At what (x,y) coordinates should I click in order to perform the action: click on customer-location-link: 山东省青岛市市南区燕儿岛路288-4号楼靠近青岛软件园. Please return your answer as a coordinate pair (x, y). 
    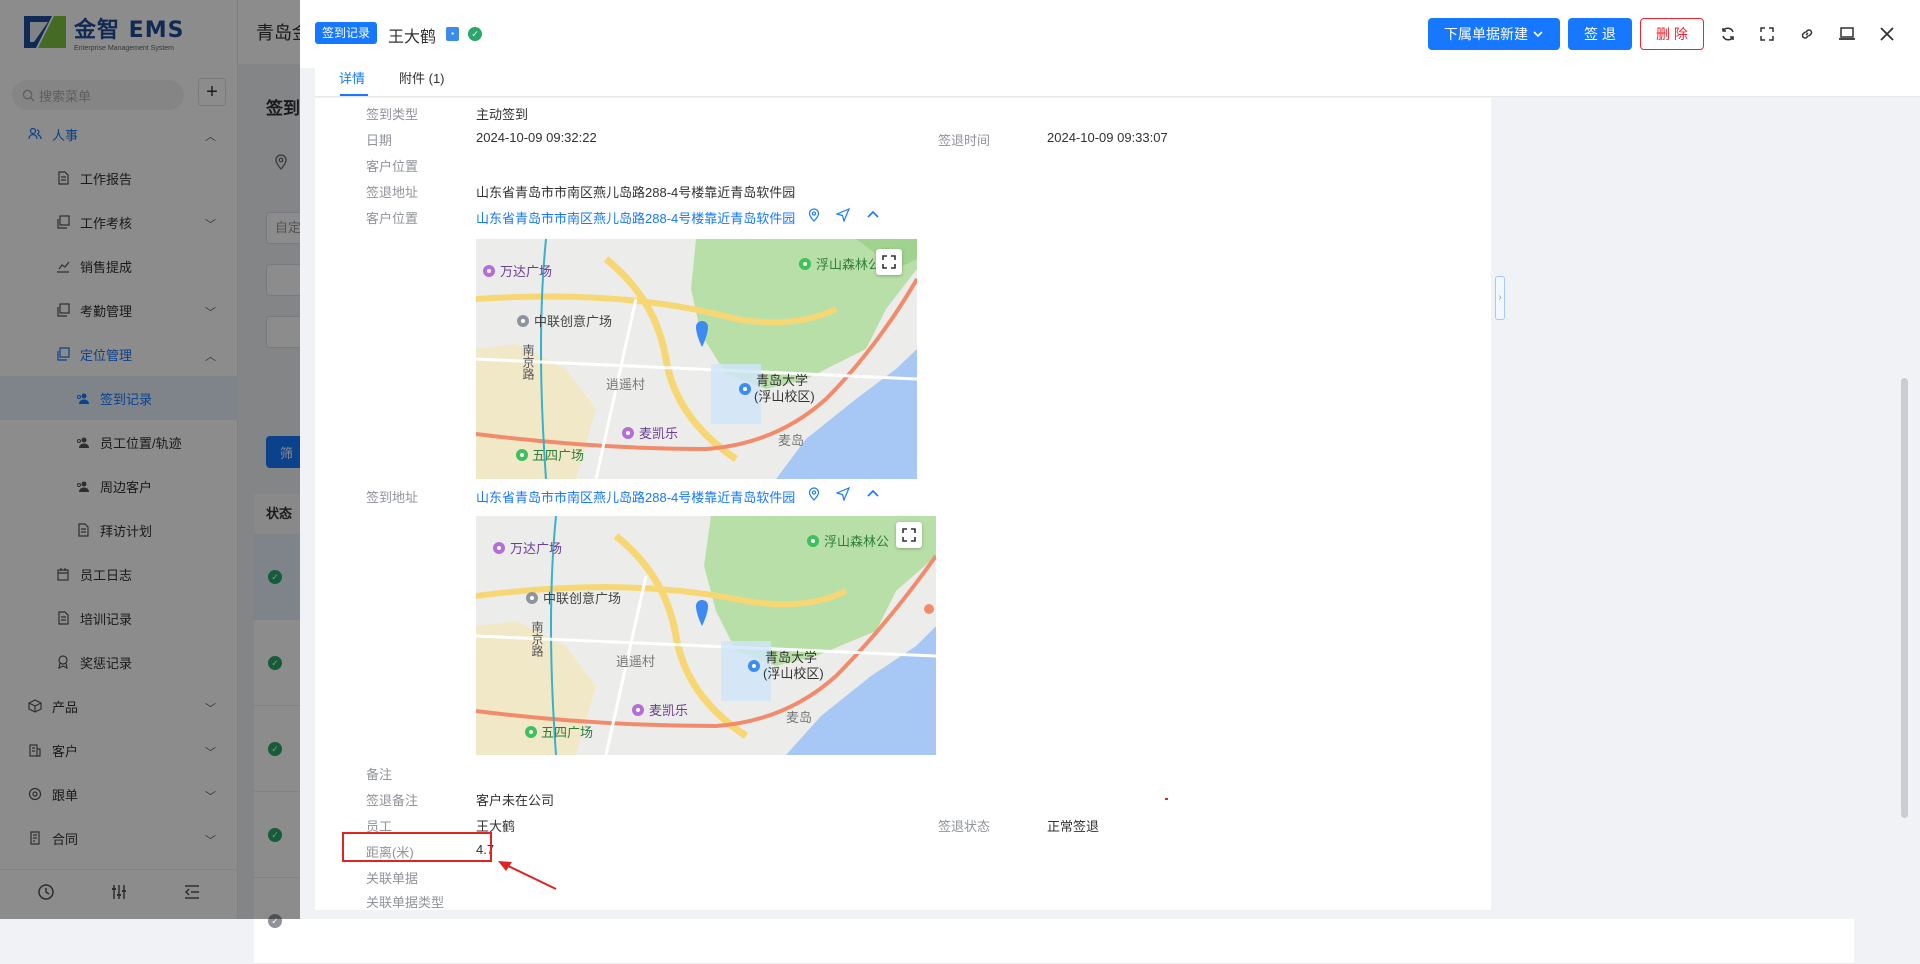
    Looking at the image, I should click on (635, 217).